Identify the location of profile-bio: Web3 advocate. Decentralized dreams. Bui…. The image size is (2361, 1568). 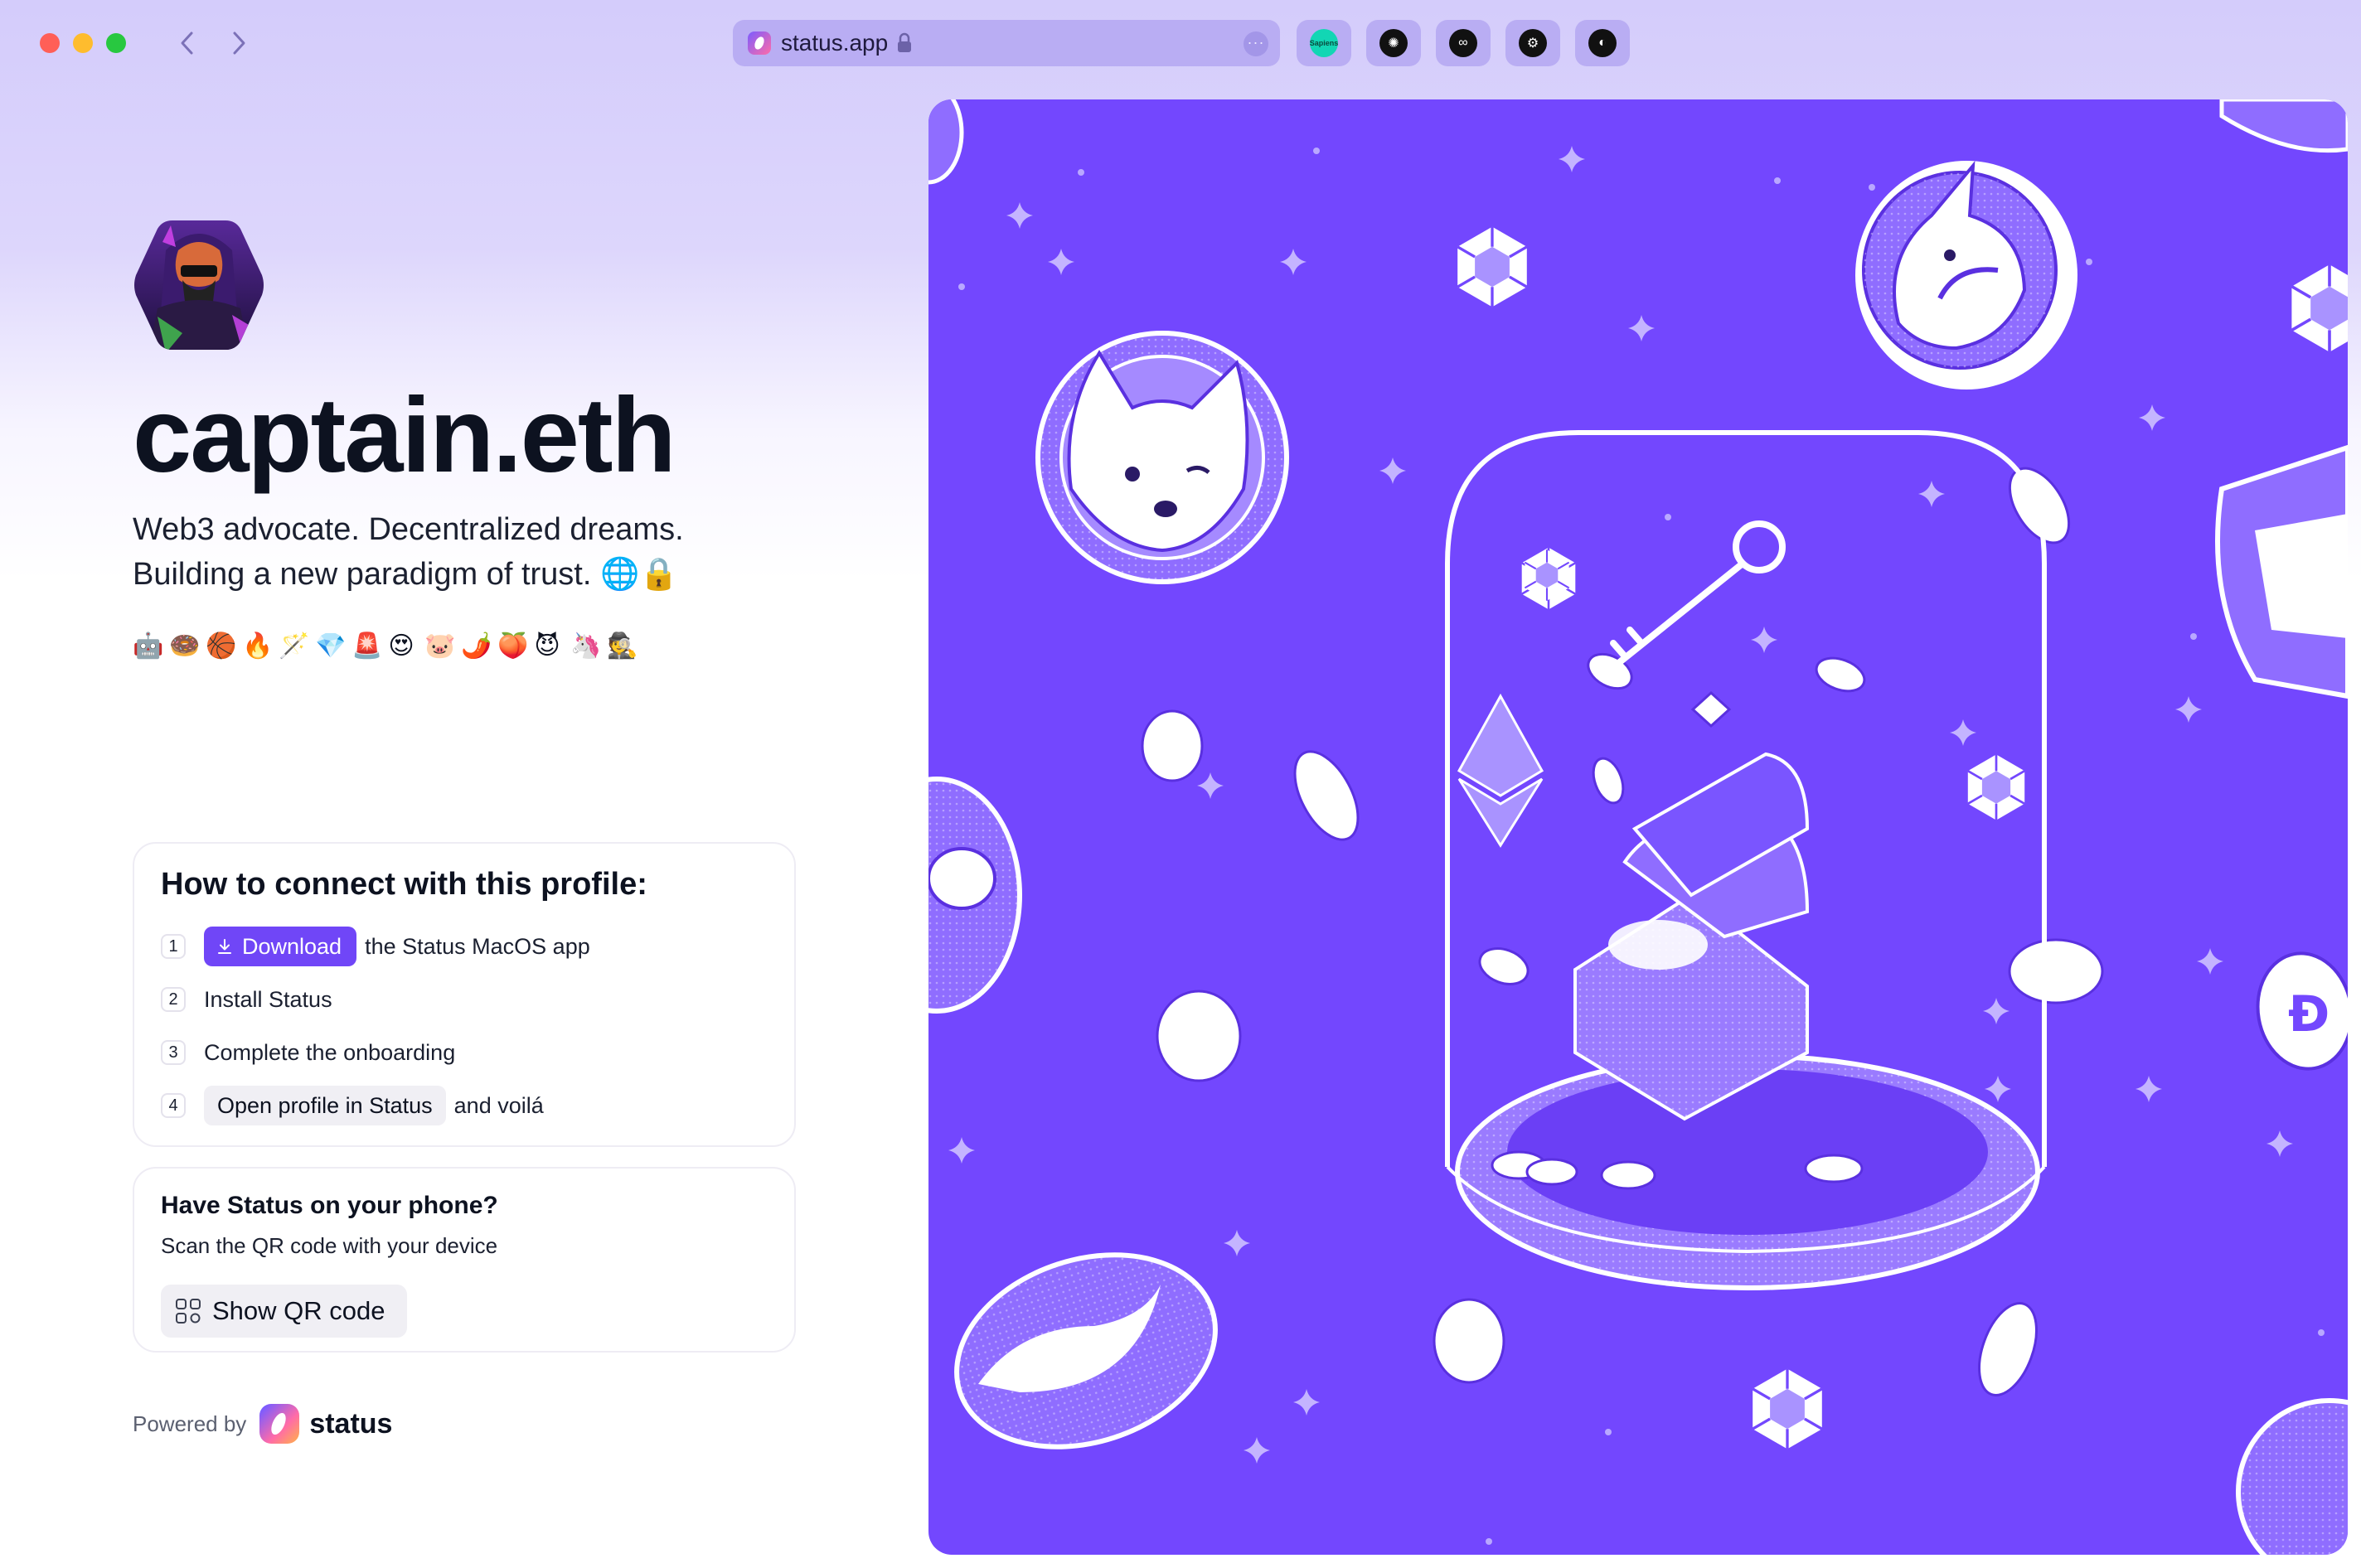
(473, 552).